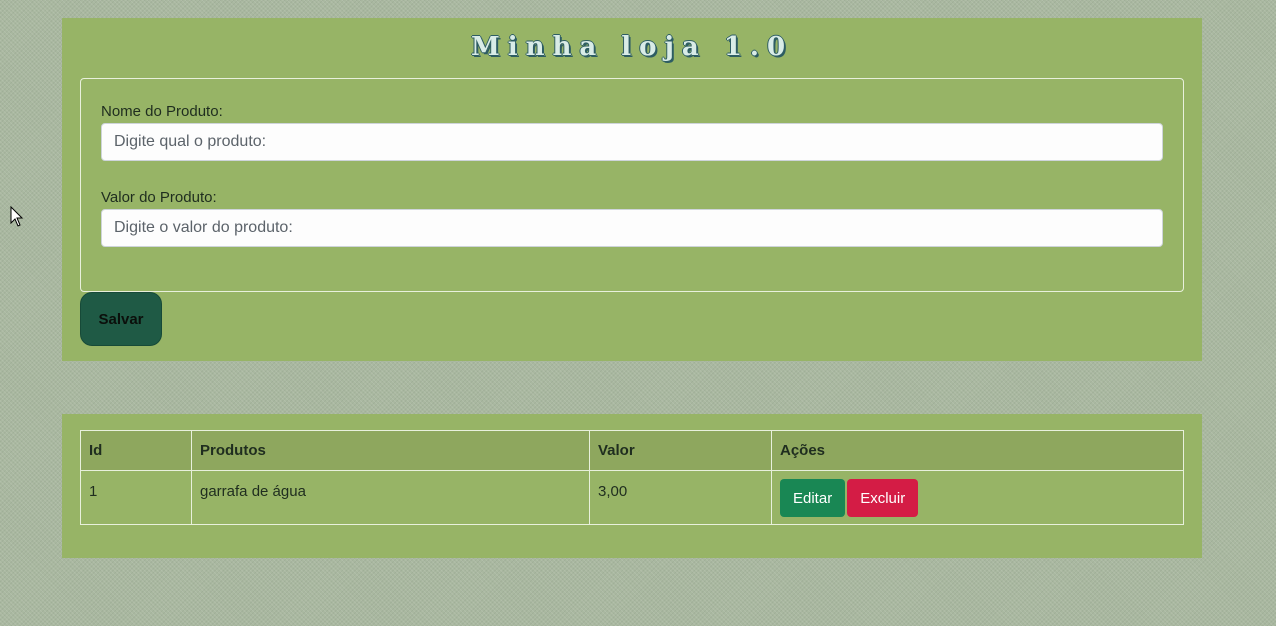 The width and height of the screenshot is (1276, 626). What do you see at coordinates (813, 498) in the screenshot?
I see `edit-button: Editar` at bounding box center [813, 498].